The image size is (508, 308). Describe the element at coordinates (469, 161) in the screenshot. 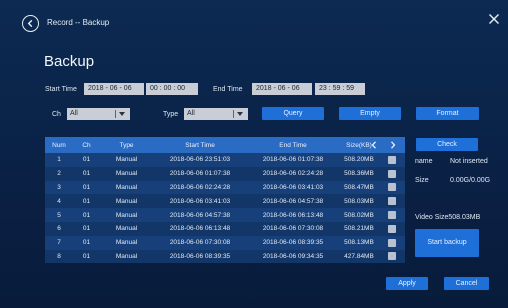

I see `device-name-value: Not inserted` at that location.